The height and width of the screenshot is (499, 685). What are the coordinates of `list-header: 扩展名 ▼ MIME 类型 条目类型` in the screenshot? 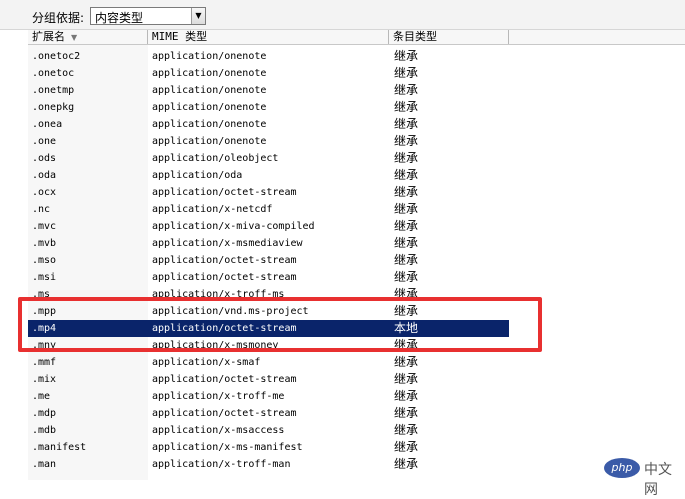 It's located at (356, 37).